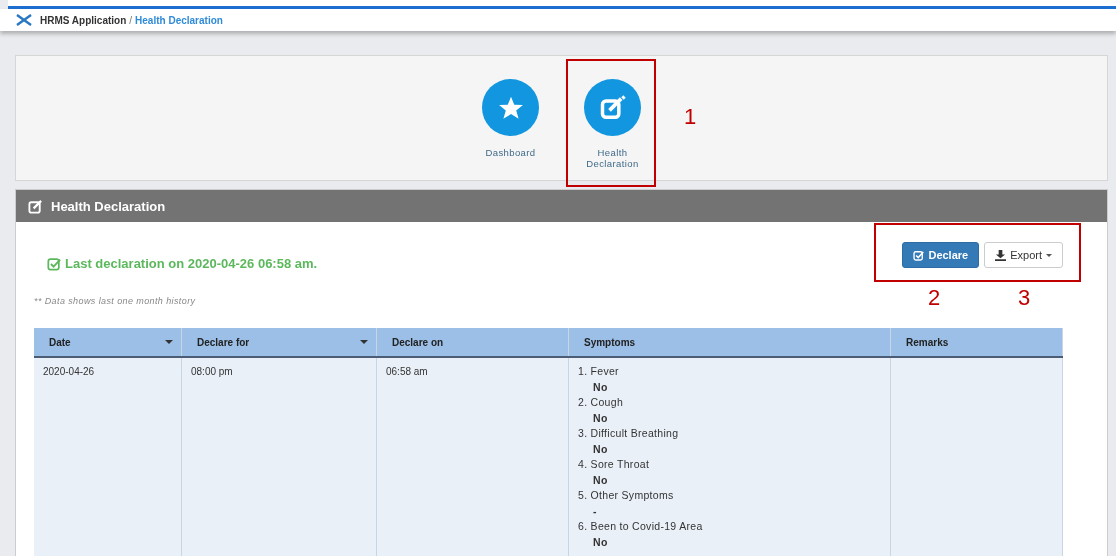  What do you see at coordinates (612, 124) in the screenshot?
I see `nav-item: Health Declaration` at bounding box center [612, 124].